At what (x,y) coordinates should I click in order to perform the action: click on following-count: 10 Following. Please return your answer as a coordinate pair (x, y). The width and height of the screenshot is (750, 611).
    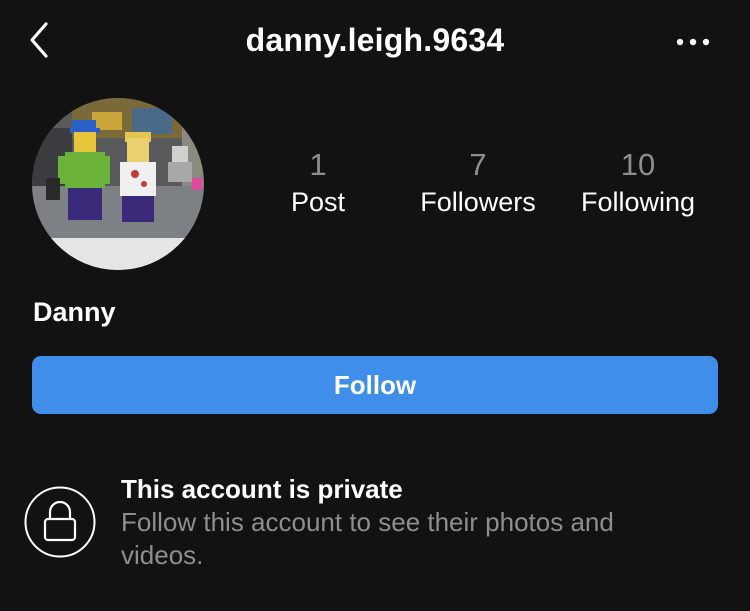
    Looking at the image, I should click on (638, 183).